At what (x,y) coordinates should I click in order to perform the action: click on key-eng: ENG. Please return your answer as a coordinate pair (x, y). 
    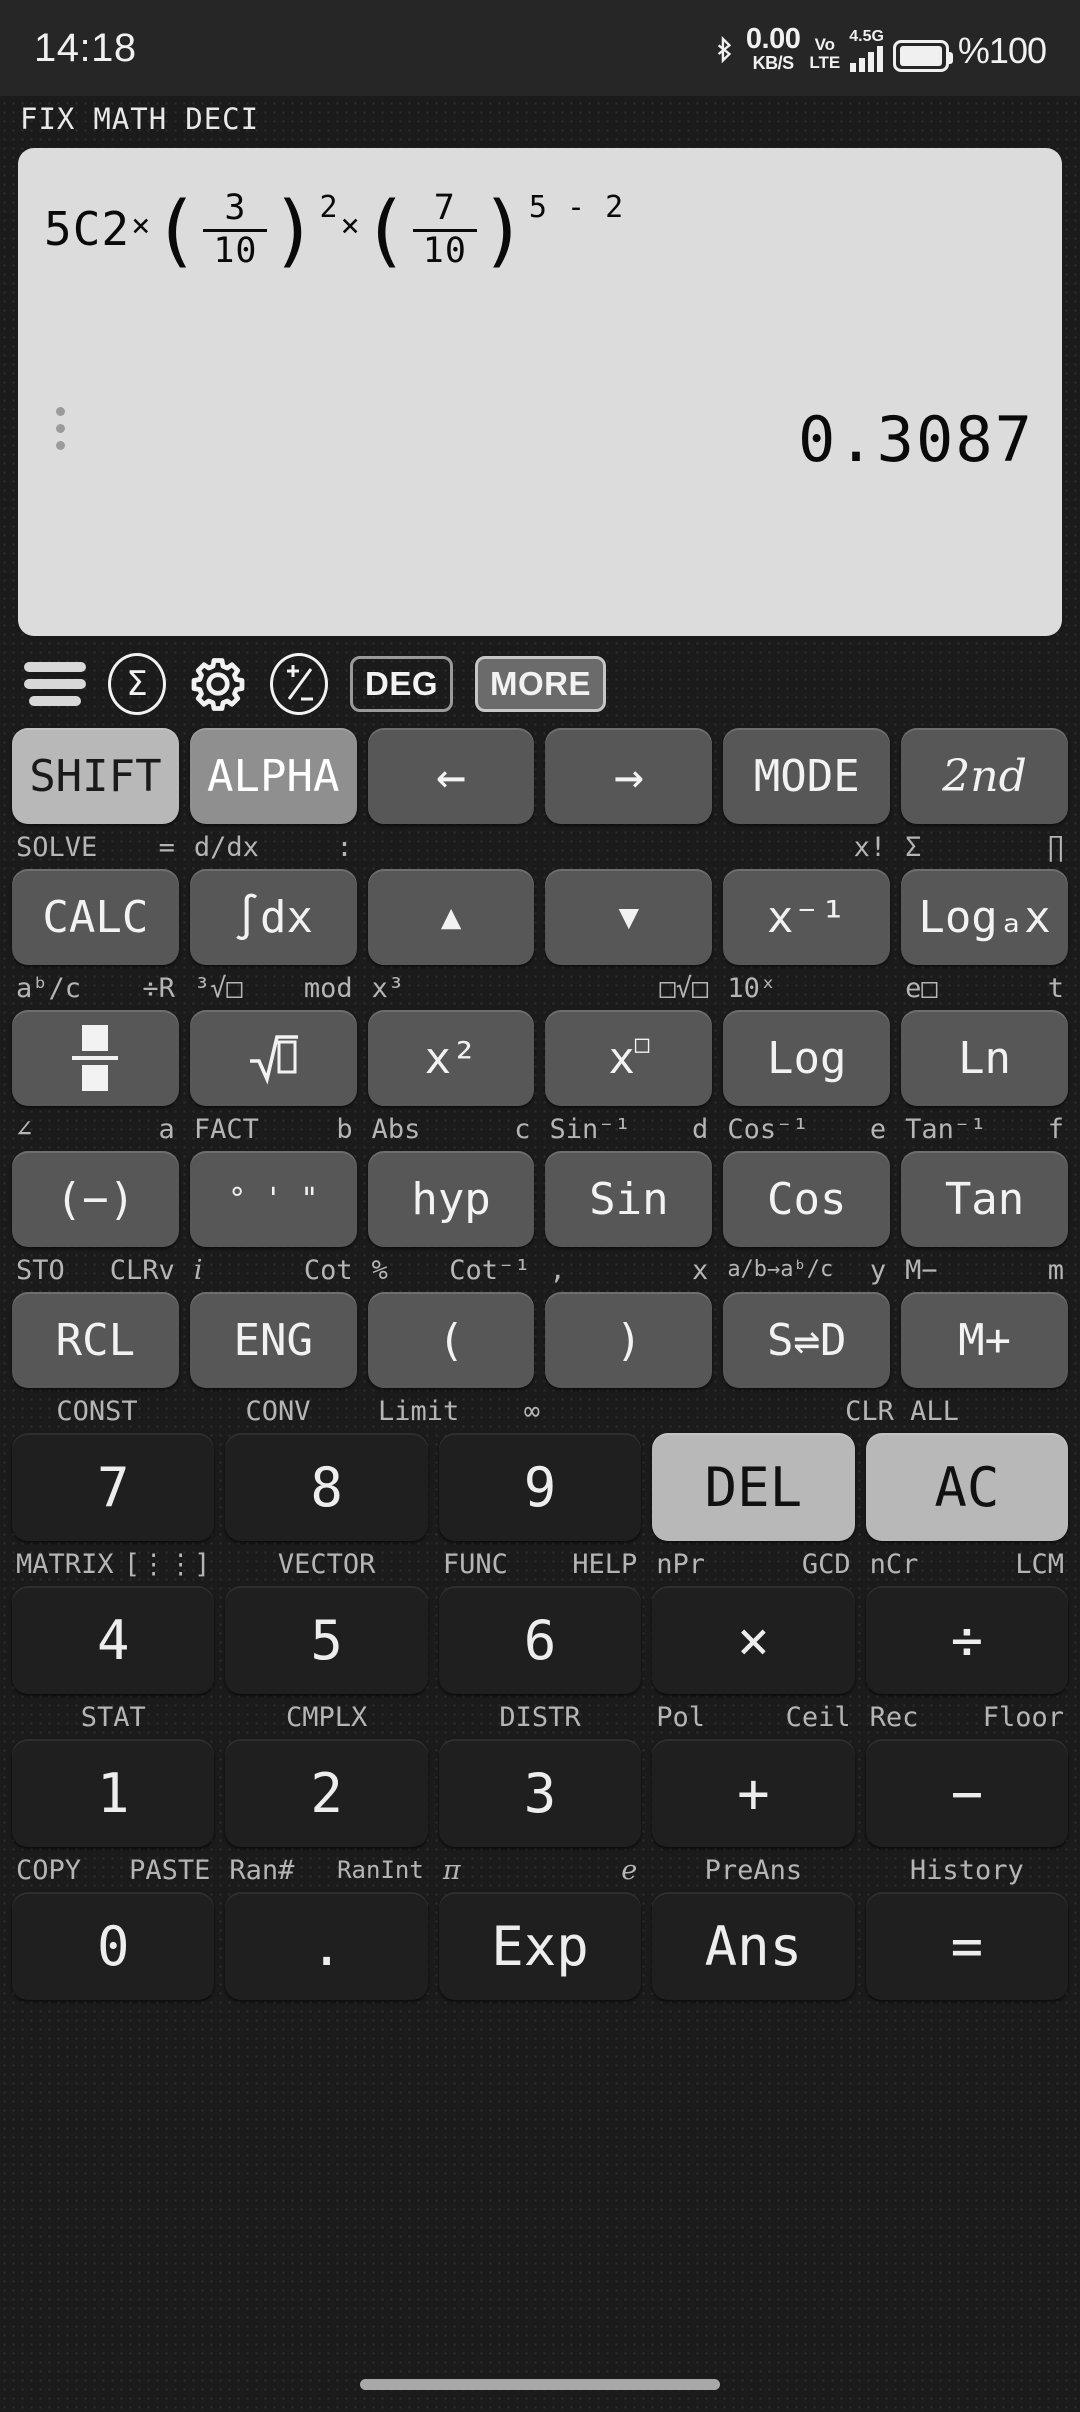
    Looking at the image, I should click on (273, 1340).